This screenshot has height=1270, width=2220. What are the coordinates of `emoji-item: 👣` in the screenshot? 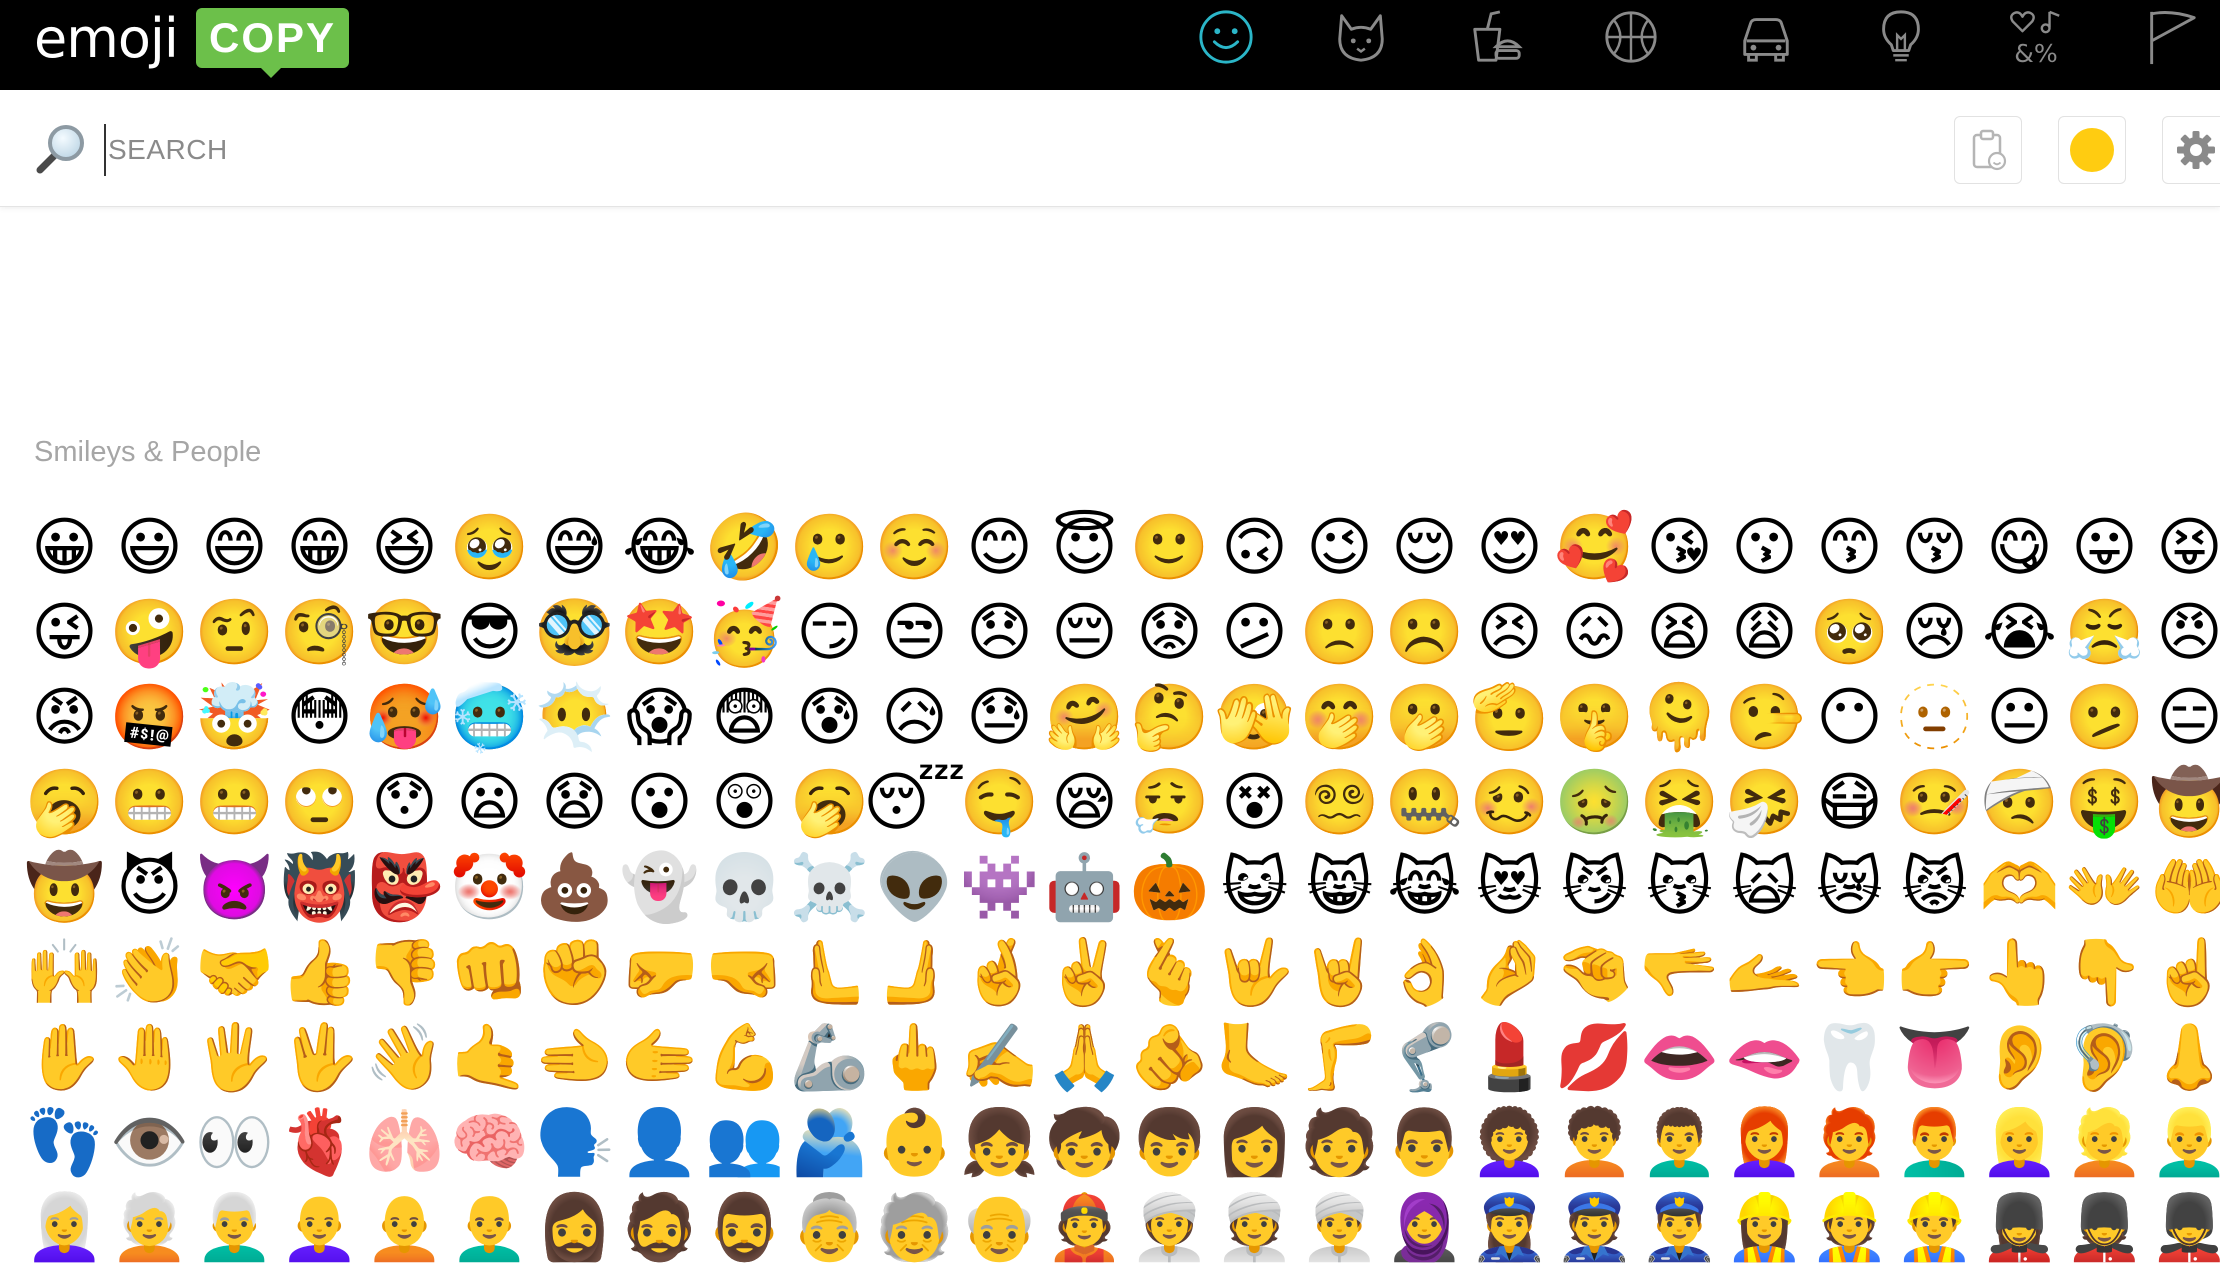 It's located at (64, 1142).